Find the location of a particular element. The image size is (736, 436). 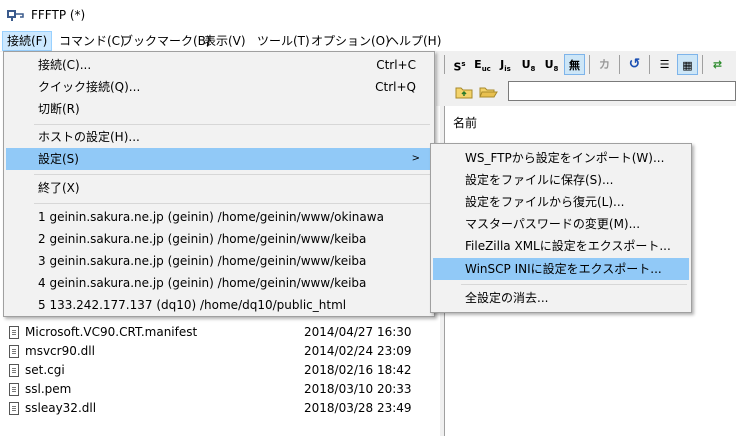

file-row: ssl.pem 2018/03/10 20:33 is located at coordinates (220, 389).